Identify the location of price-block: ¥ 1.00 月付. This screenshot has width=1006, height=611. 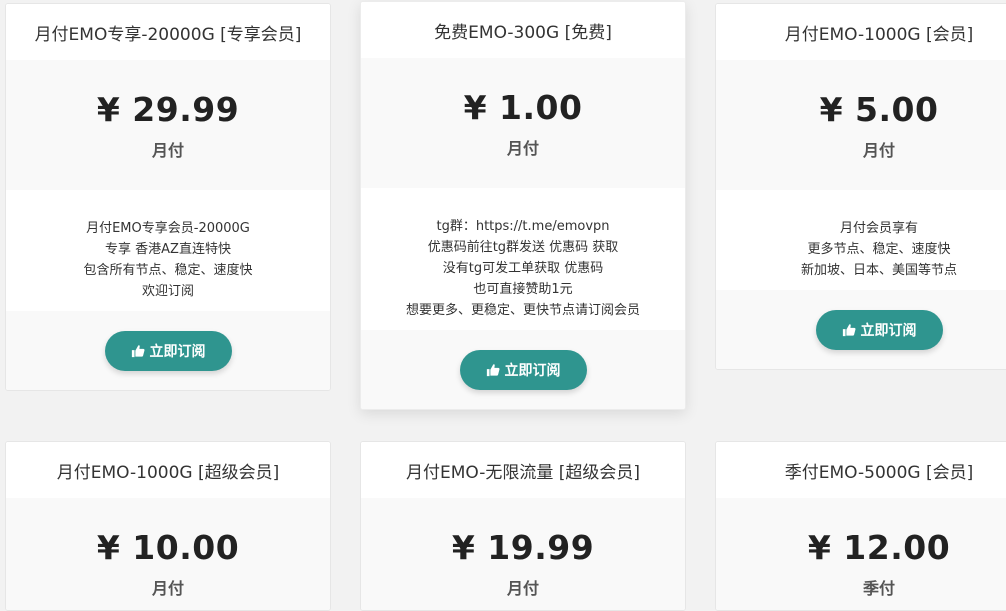
(523, 123).